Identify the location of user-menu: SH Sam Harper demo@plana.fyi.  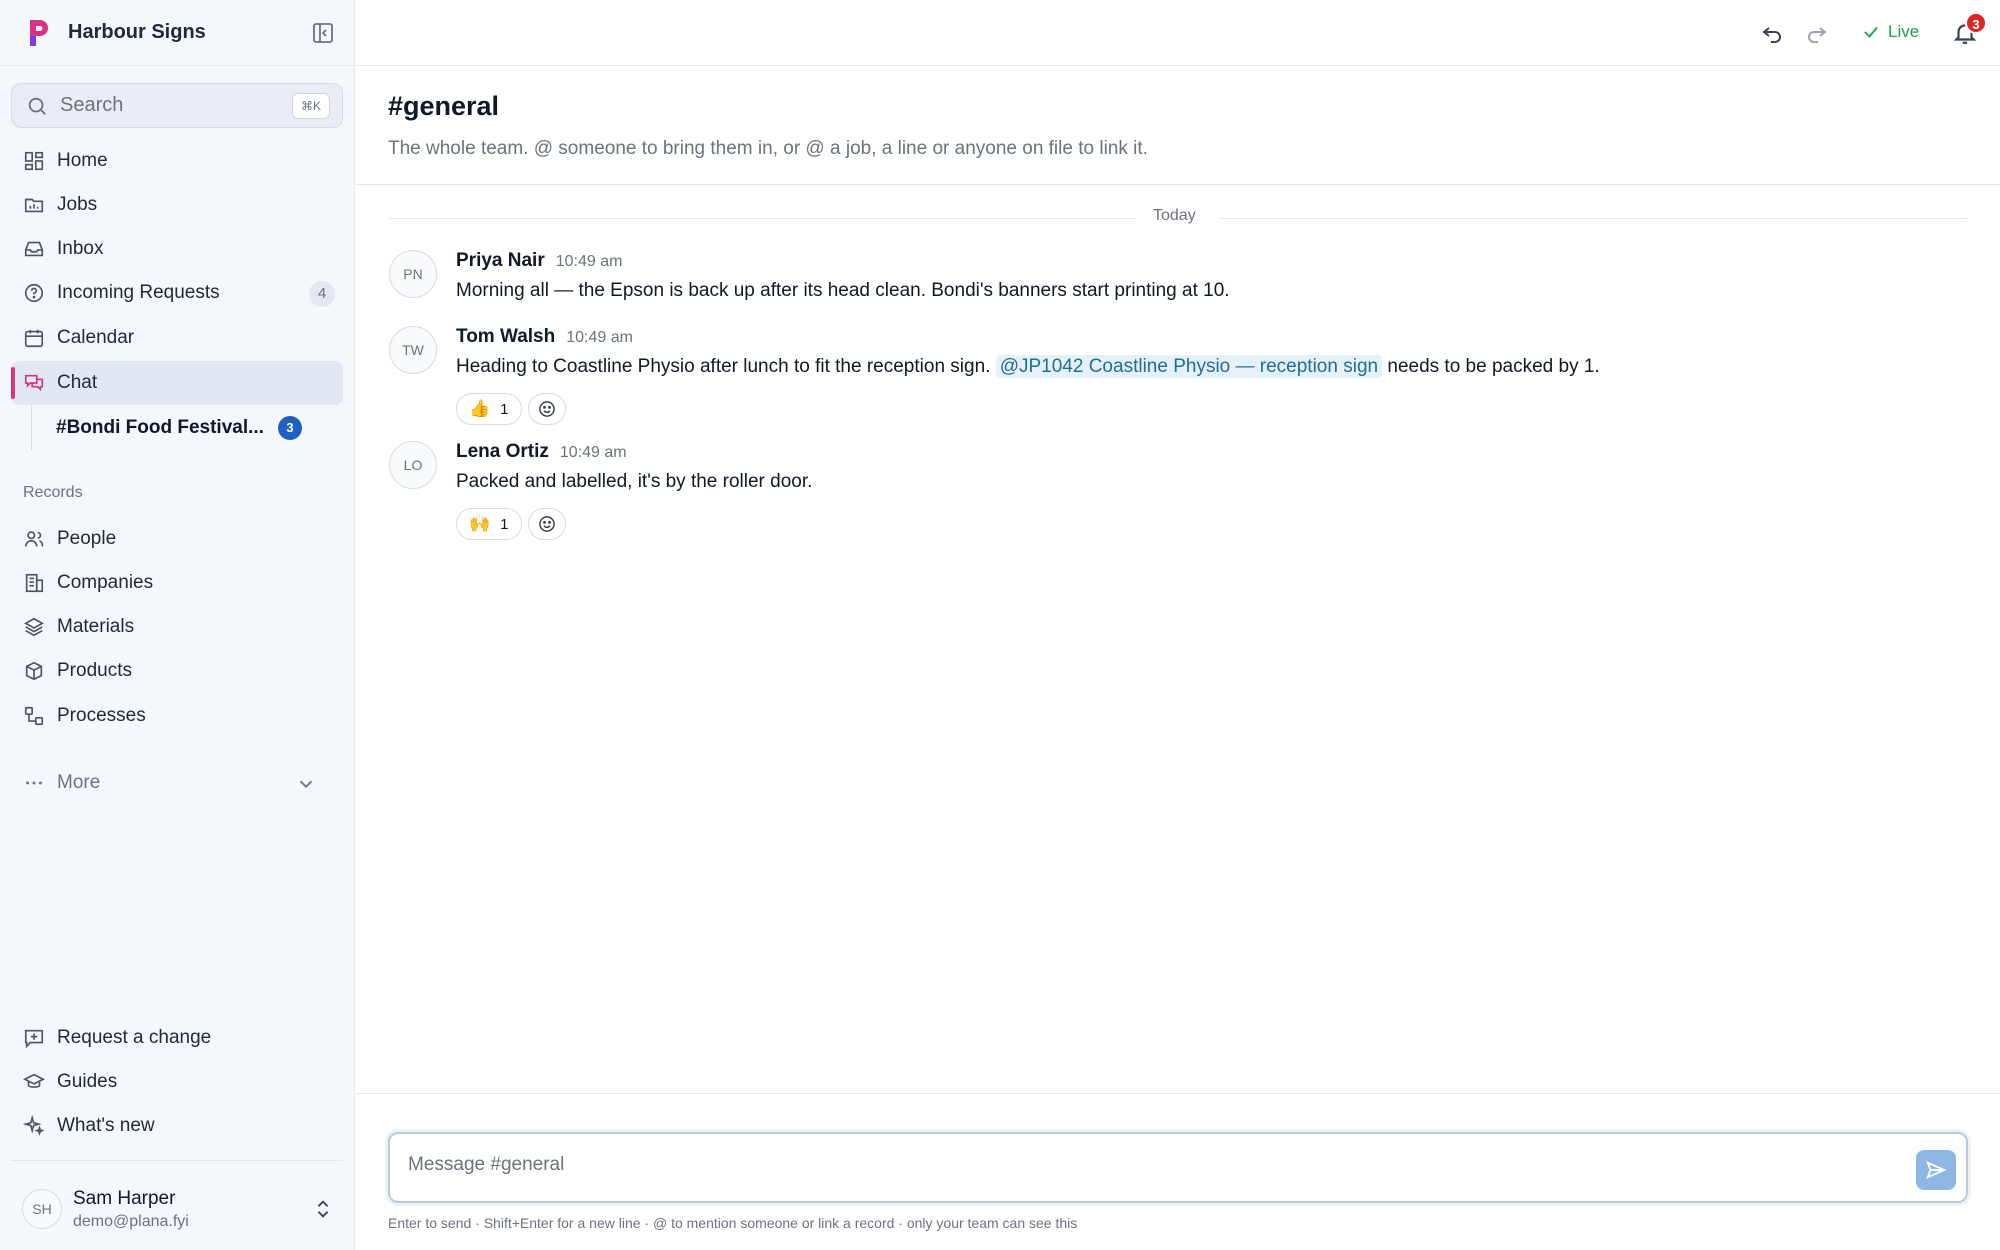
(182, 1209).